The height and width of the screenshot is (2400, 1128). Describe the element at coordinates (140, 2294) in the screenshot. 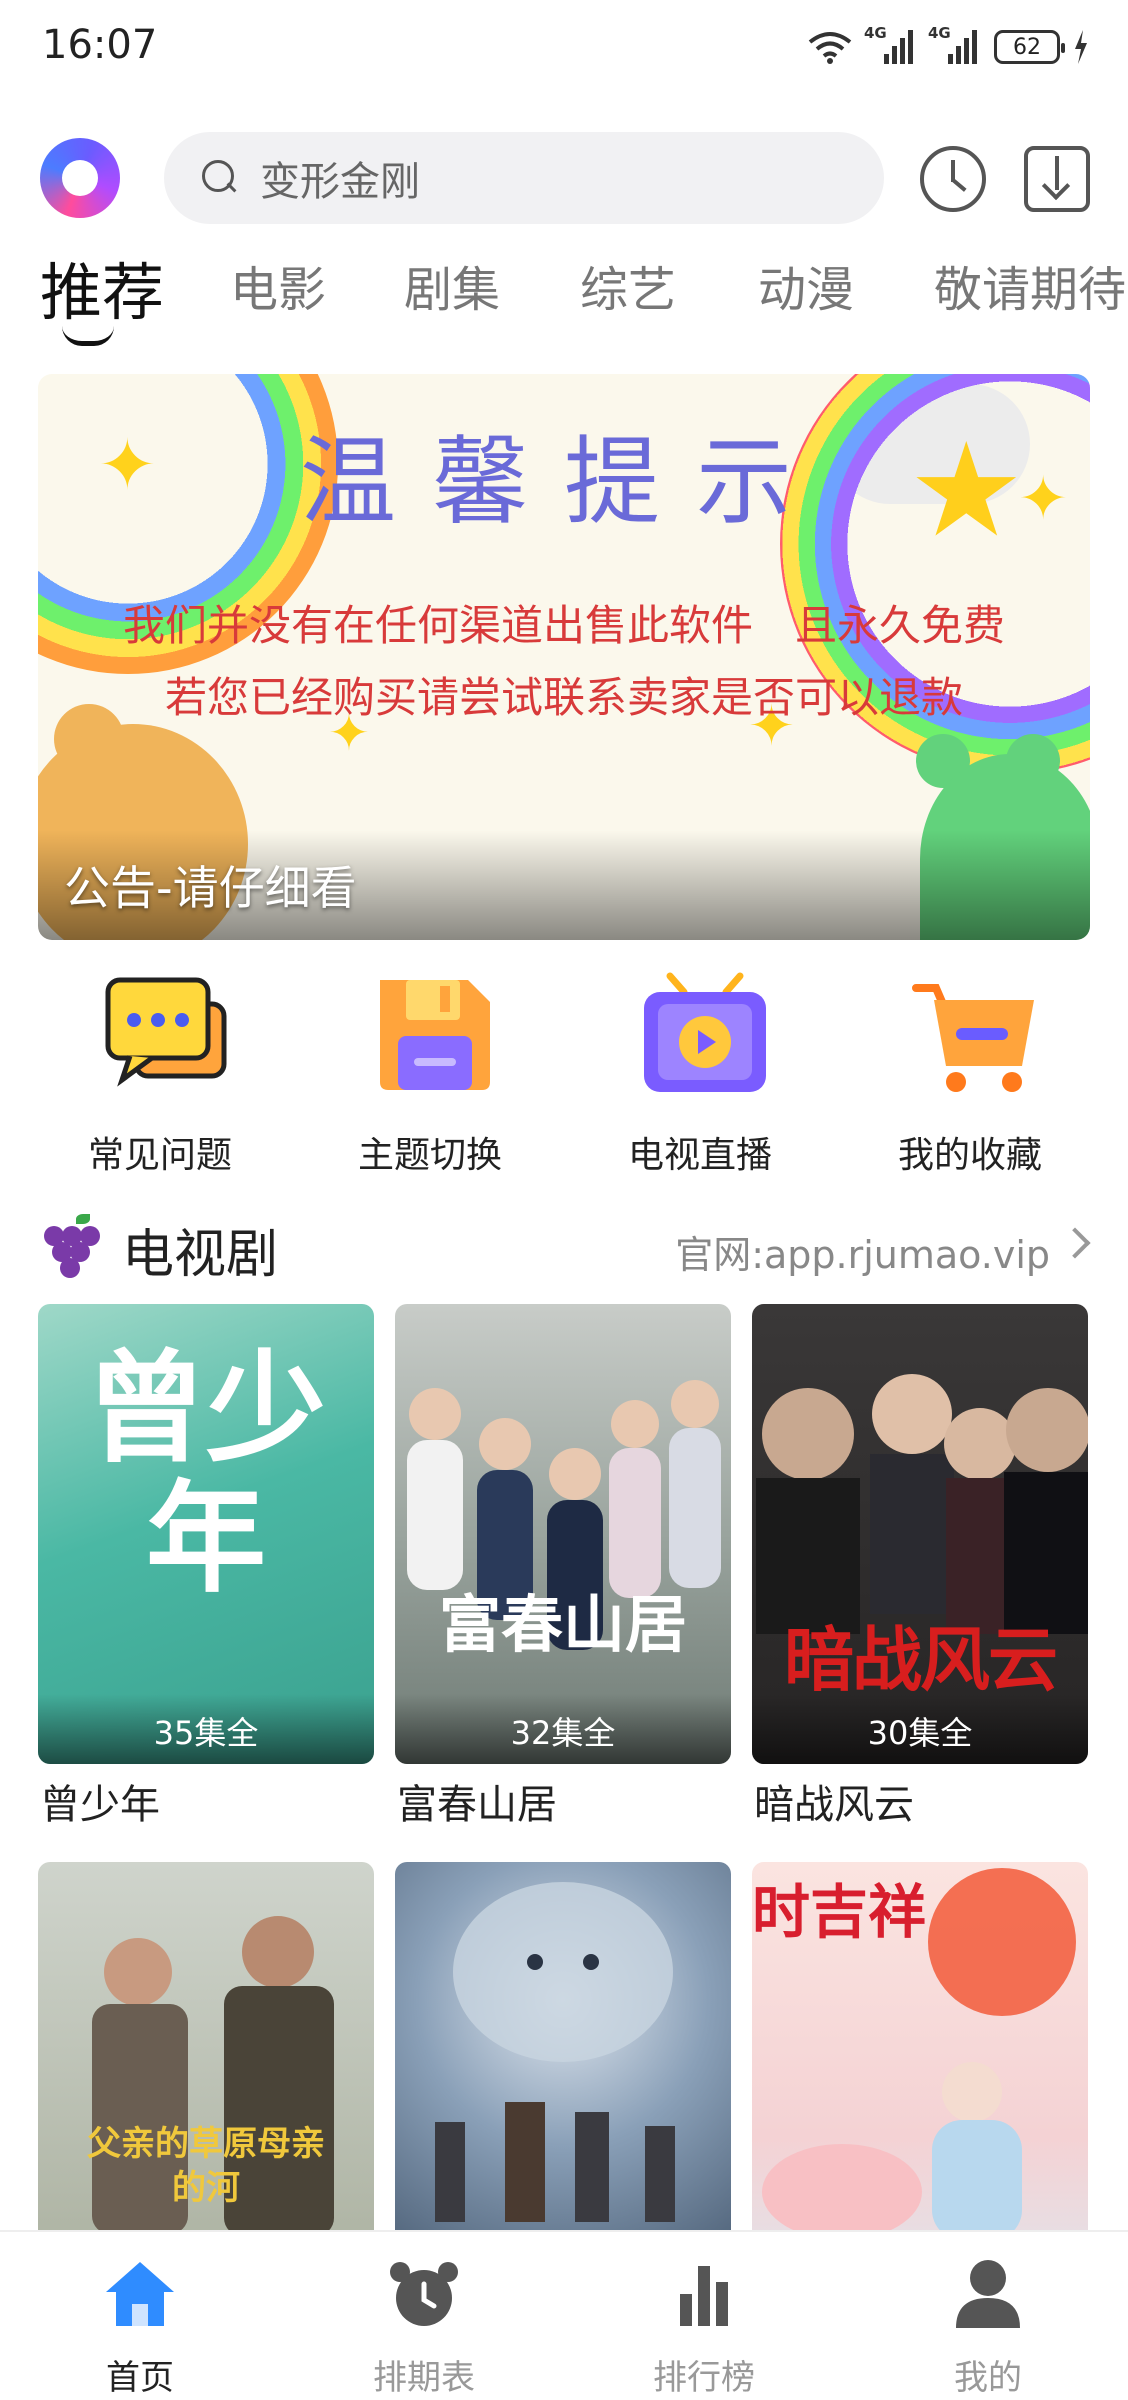

I see `home-icon` at that location.